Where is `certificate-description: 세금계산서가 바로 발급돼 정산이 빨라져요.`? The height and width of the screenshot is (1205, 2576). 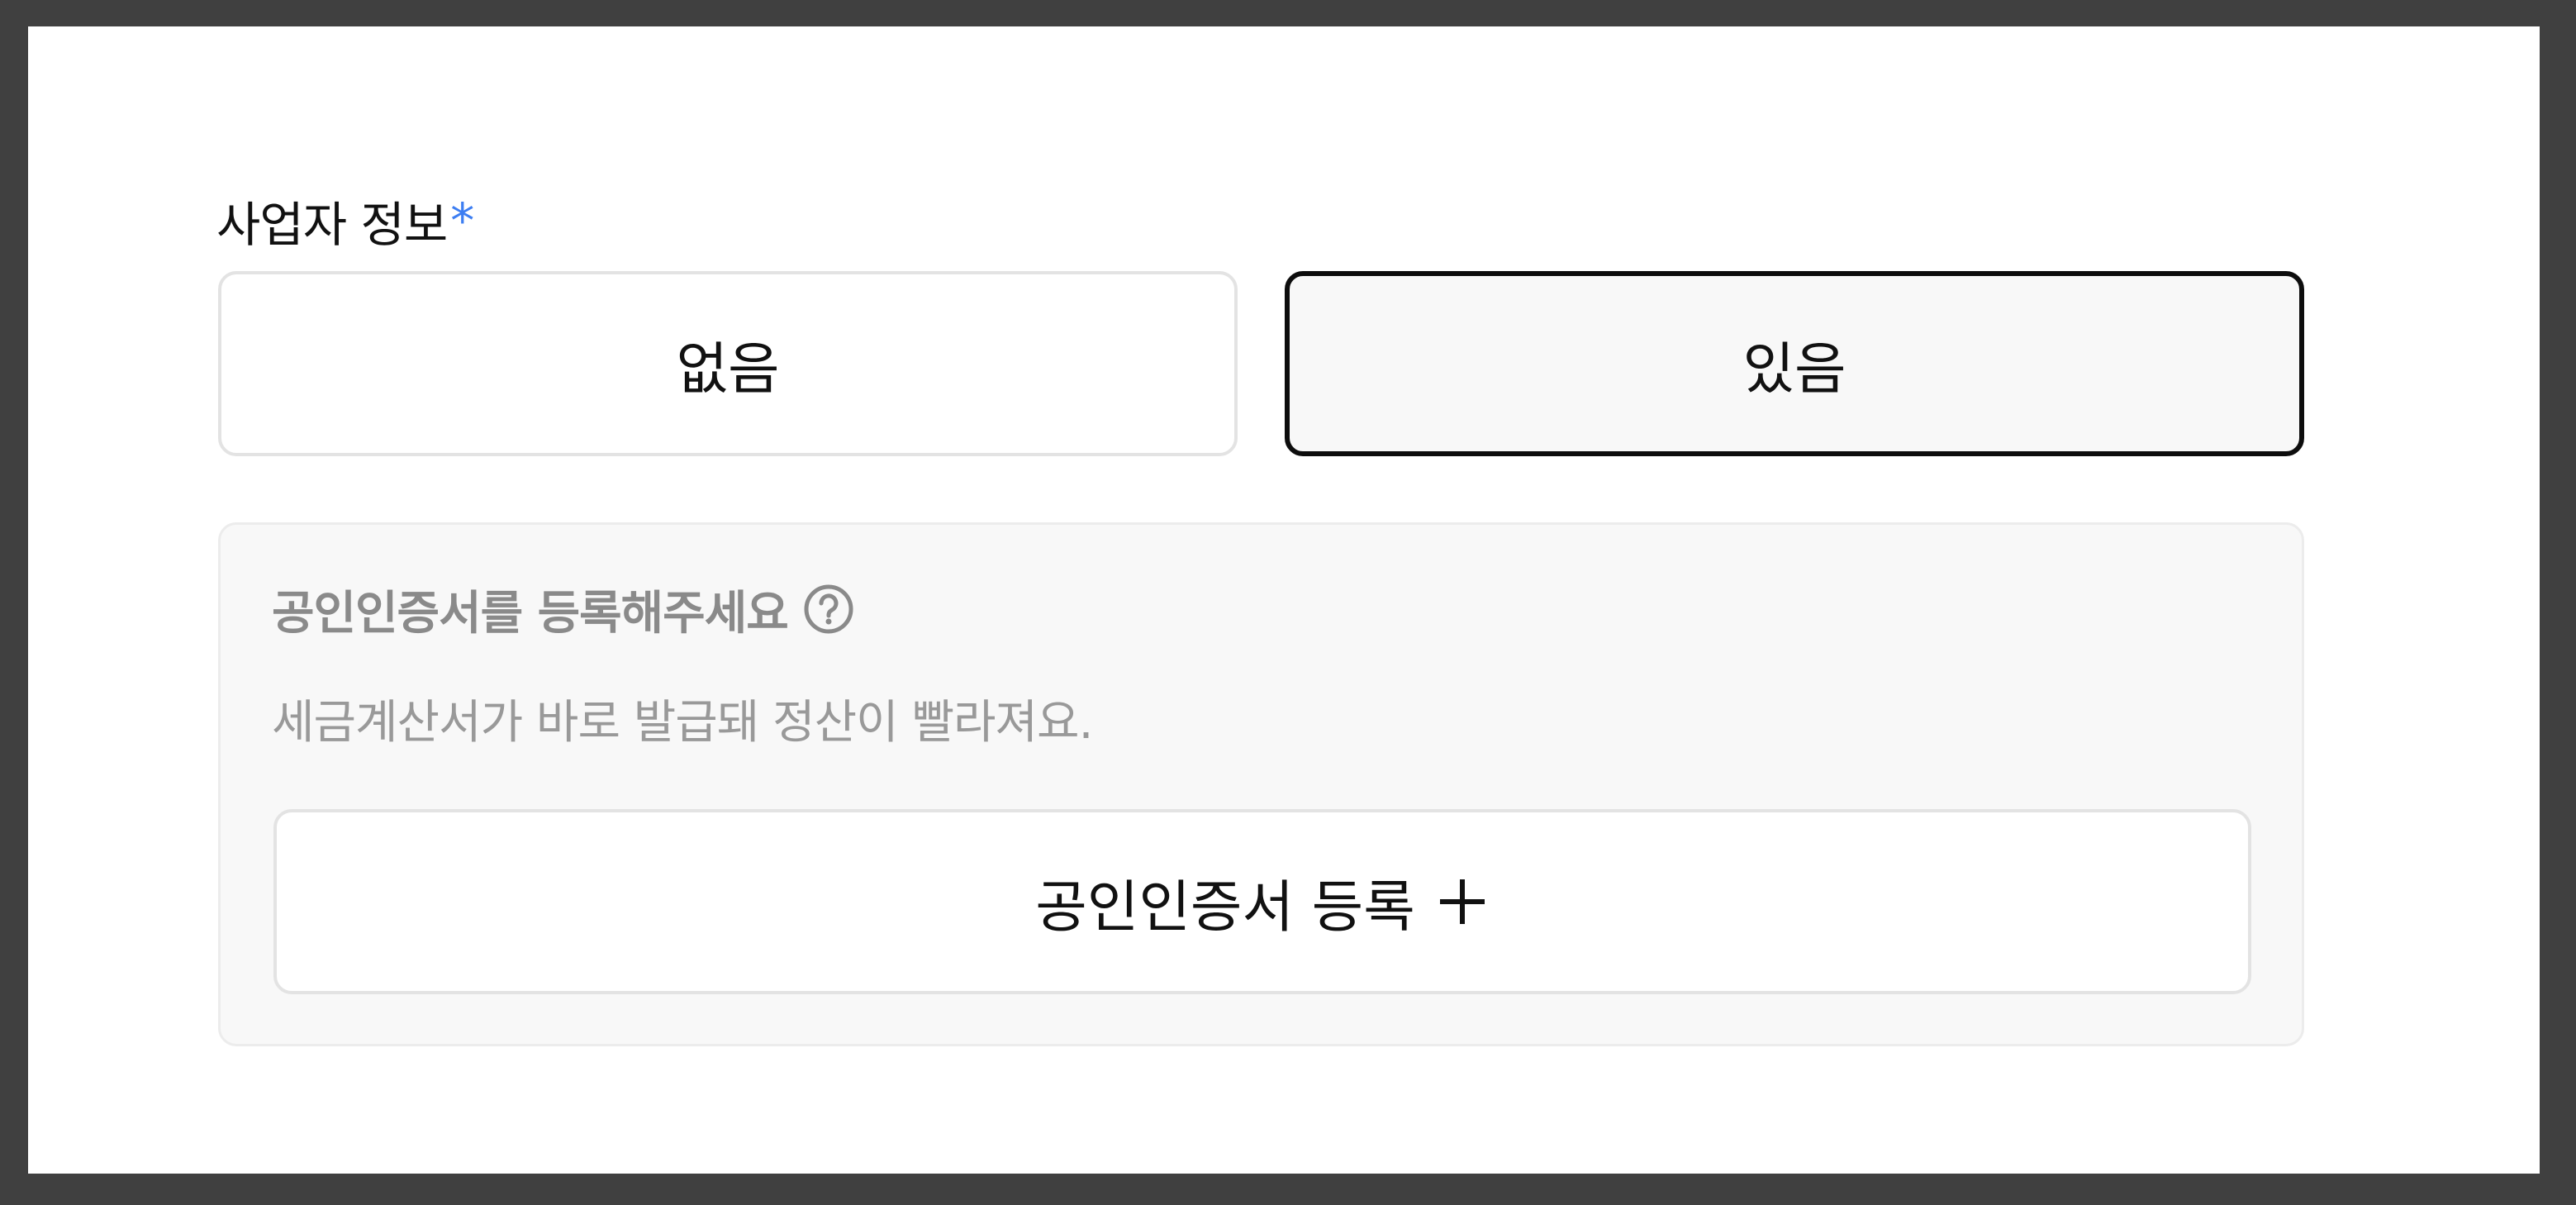
certificate-description: 세금계산서가 바로 발급돼 정산이 빨라져요. is located at coordinates (682, 722).